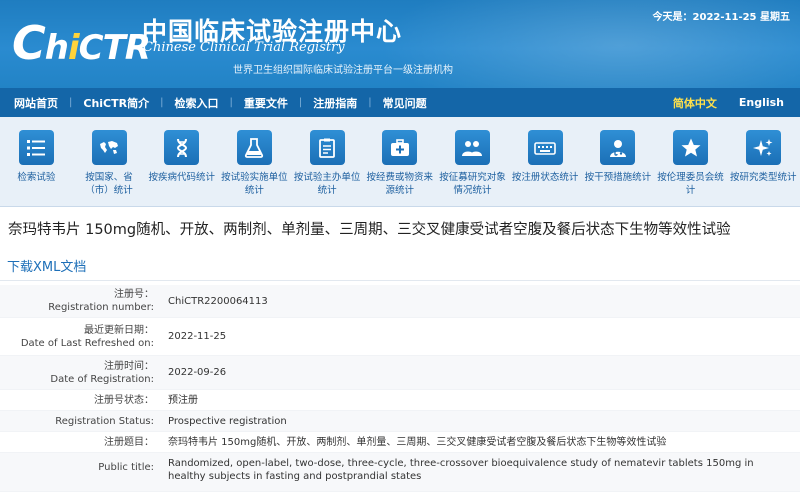  Describe the element at coordinates (690, 184) in the screenshot. I see `icon-label: 按伦理委员会统计` at that location.